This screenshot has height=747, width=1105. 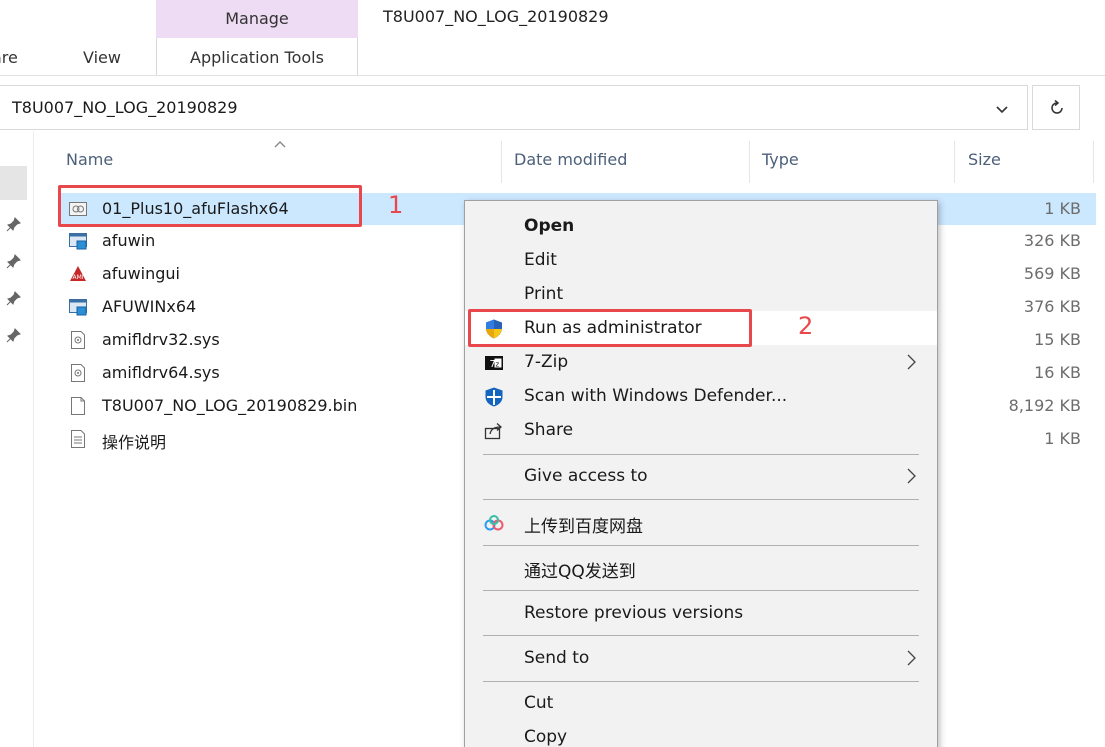 What do you see at coordinates (580, 572) in the screenshot?
I see `menu-item-label: 通过QQ发送到` at bounding box center [580, 572].